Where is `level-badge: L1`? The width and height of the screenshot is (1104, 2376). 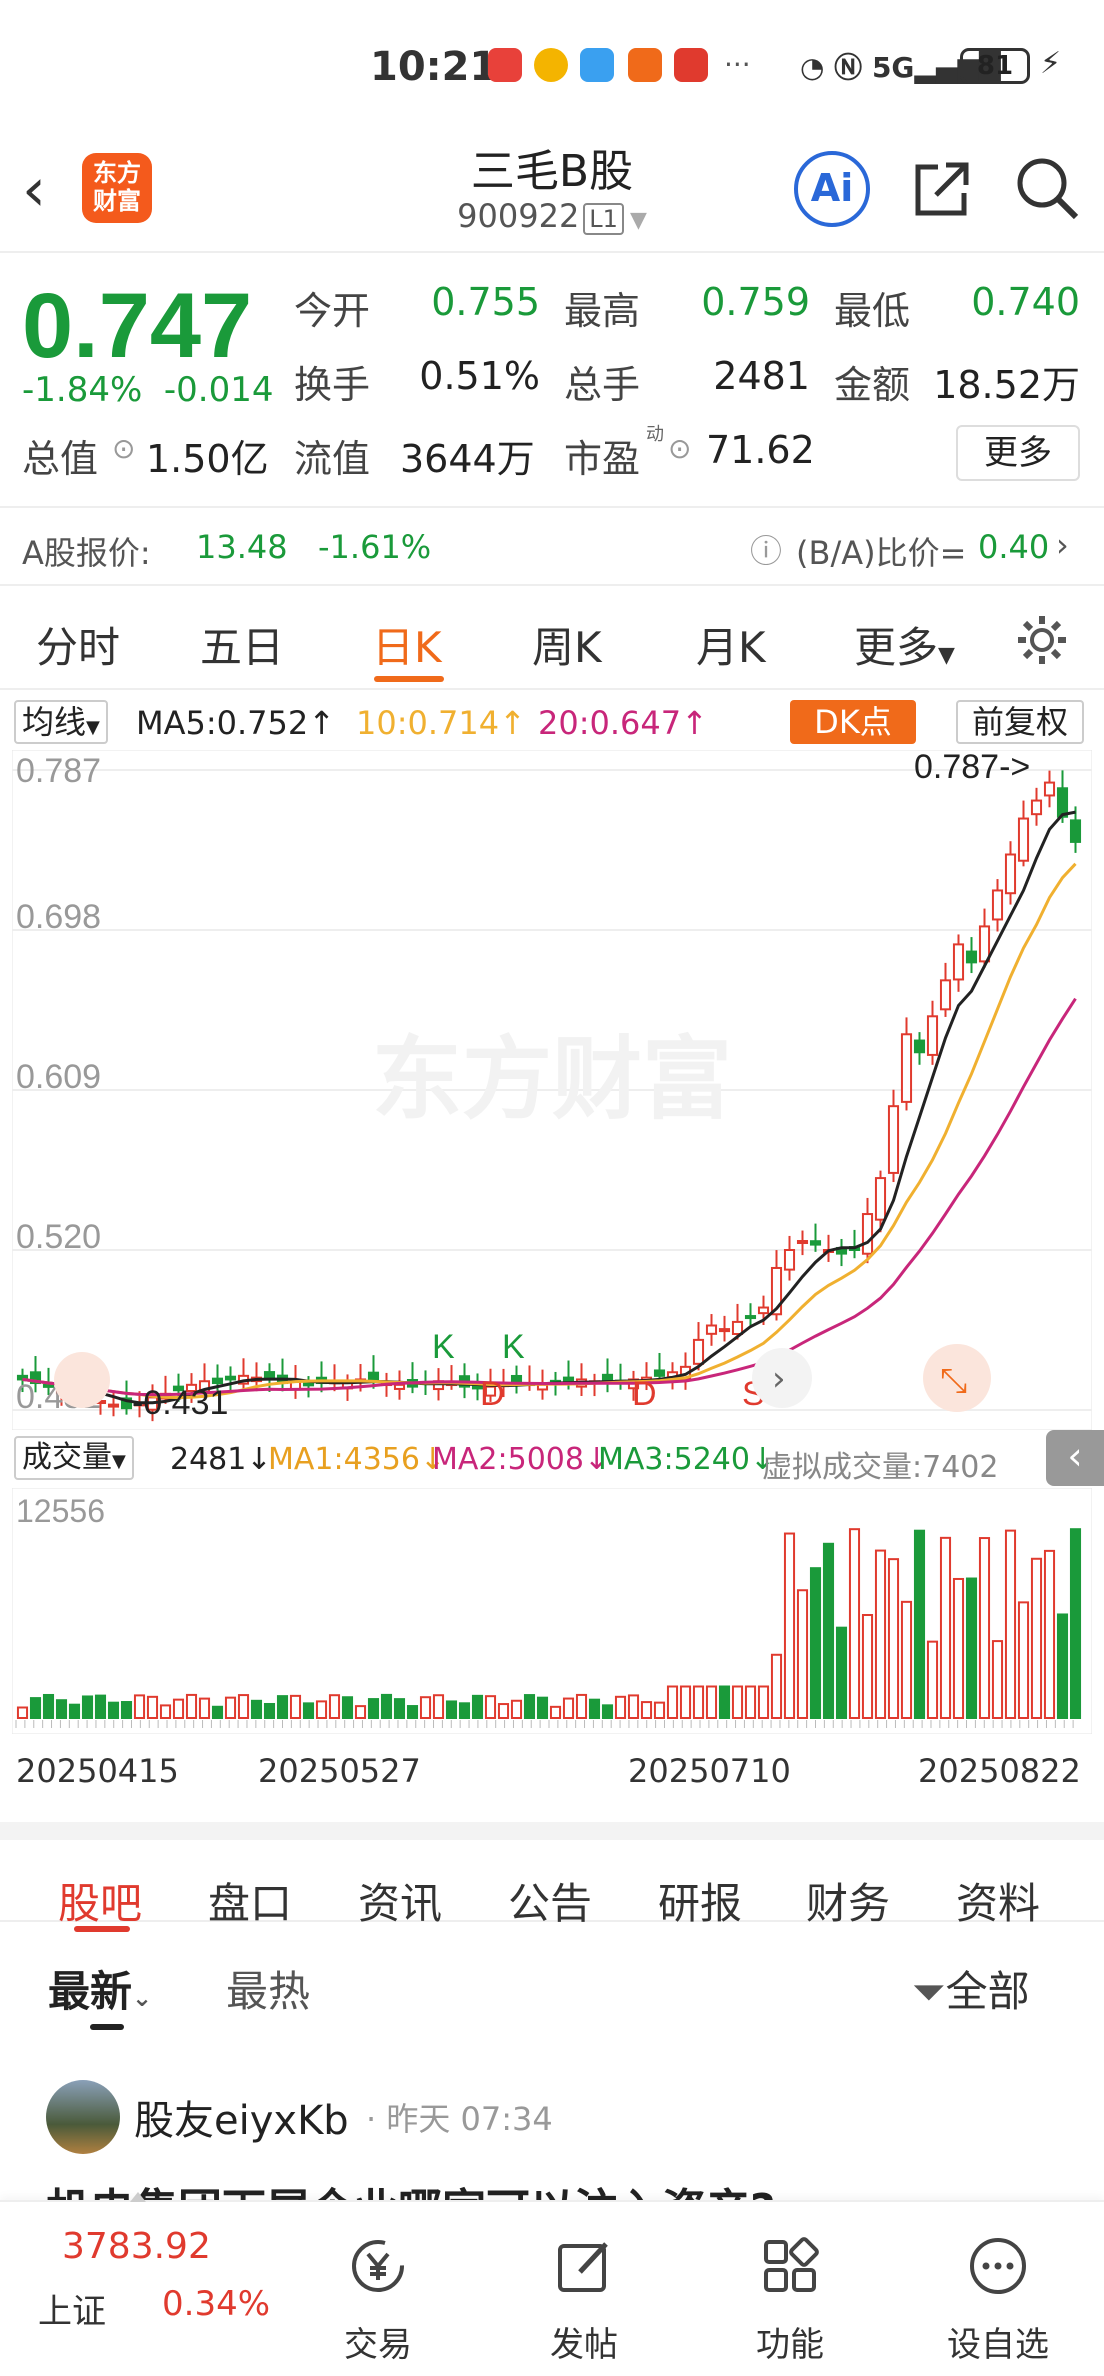
level-badge: L1 is located at coordinates (603, 219).